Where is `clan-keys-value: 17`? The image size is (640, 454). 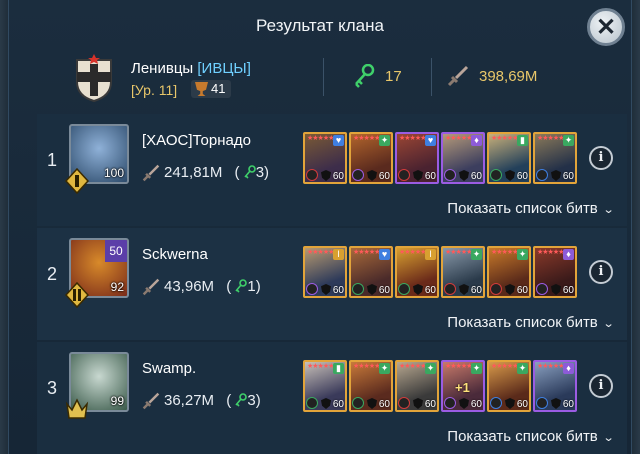 clan-keys-value: 17 is located at coordinates (393, 76).